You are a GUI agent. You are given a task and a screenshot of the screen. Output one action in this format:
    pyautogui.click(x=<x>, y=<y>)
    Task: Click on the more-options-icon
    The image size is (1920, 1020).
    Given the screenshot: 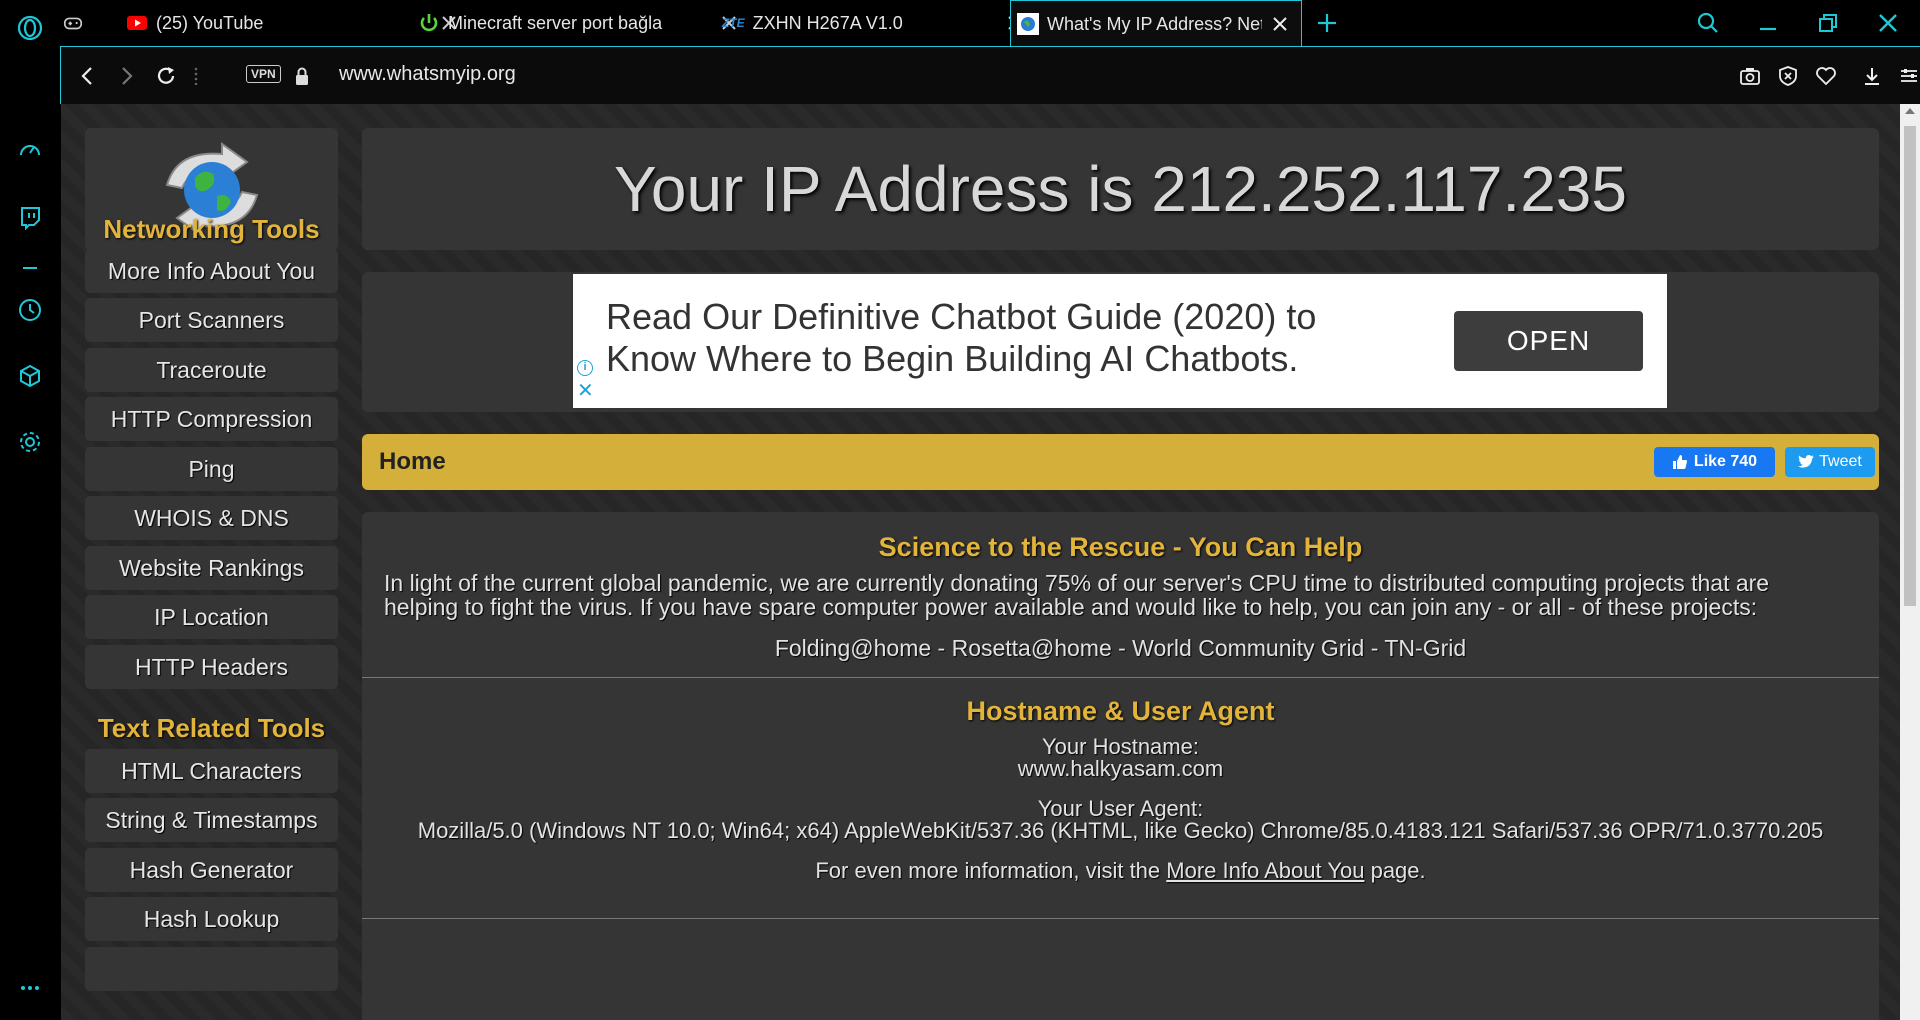 What is the action you would take?
    pyautogui.click(x=30, y=988)
    